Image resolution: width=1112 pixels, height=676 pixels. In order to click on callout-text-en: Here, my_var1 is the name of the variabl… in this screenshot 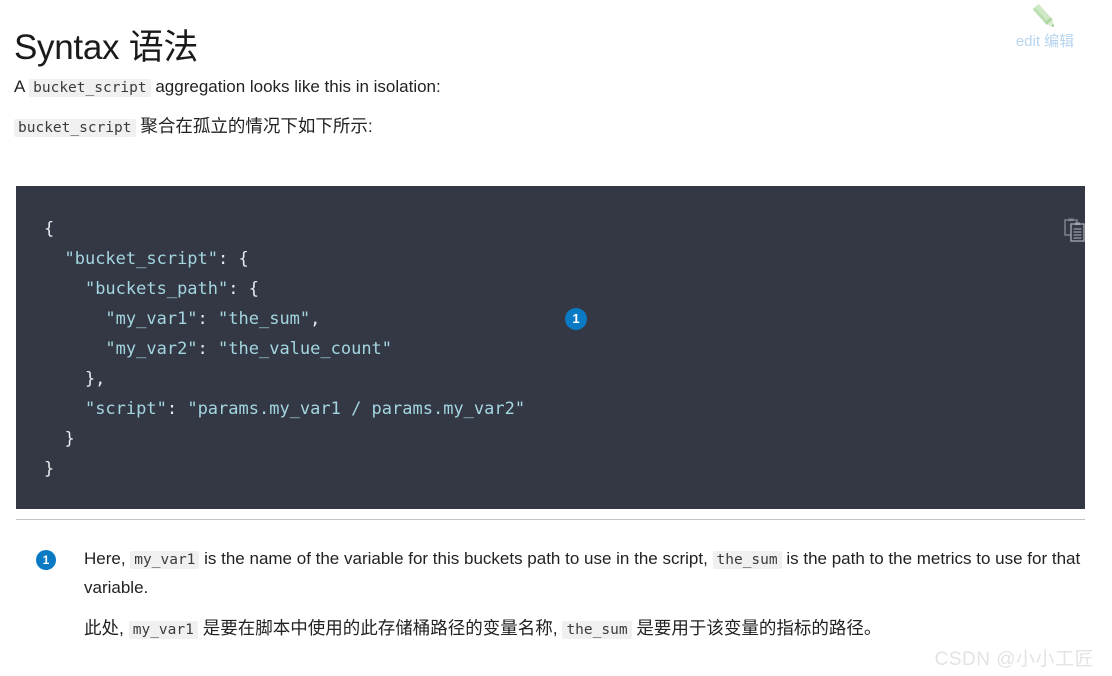, I will do `click(584, 573)`.